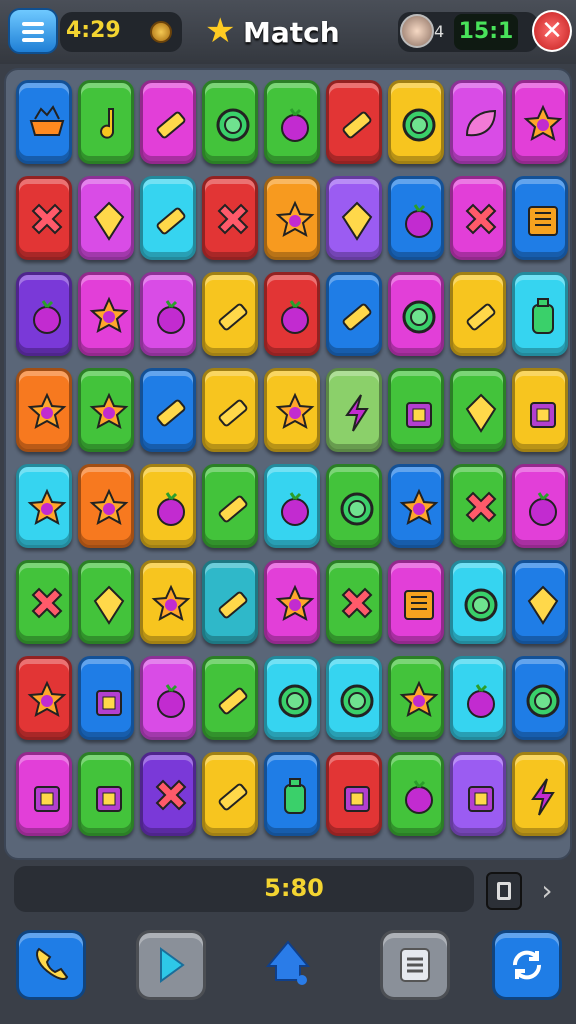 The image size is (576, 1024). I want to click on close-button: ✕, so click(552, 31).